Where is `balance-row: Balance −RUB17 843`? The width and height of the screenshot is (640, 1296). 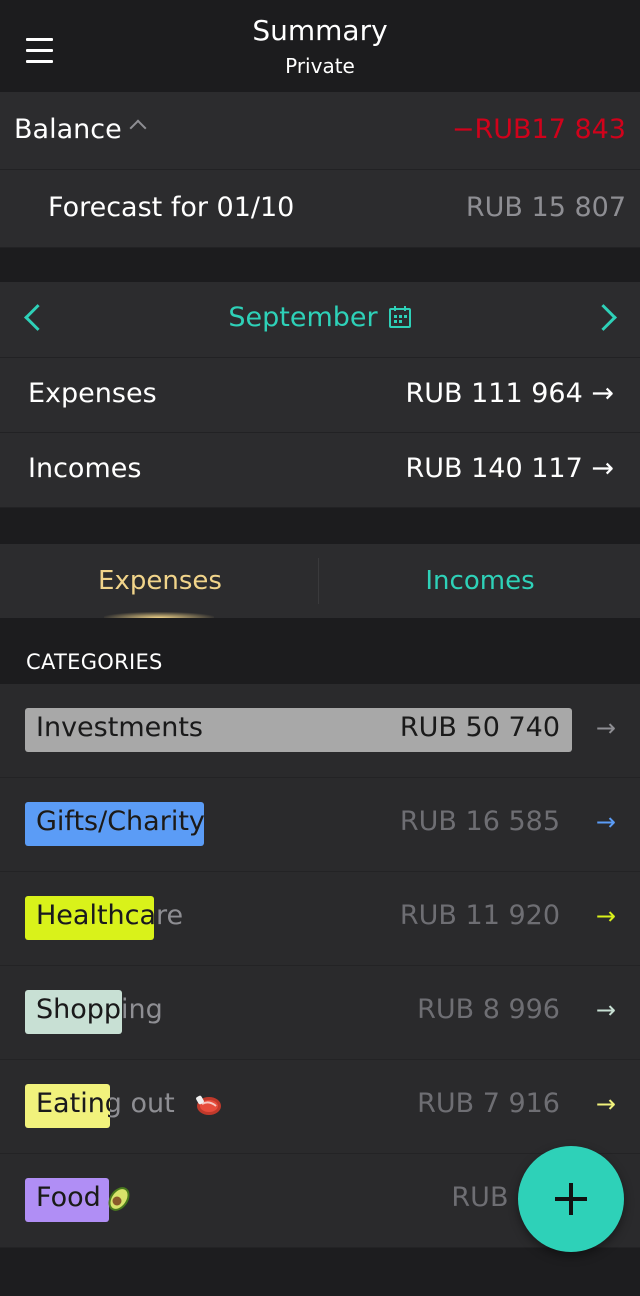
balance-row: Balance −RUB17 843 is located at coordinates (320, 131).